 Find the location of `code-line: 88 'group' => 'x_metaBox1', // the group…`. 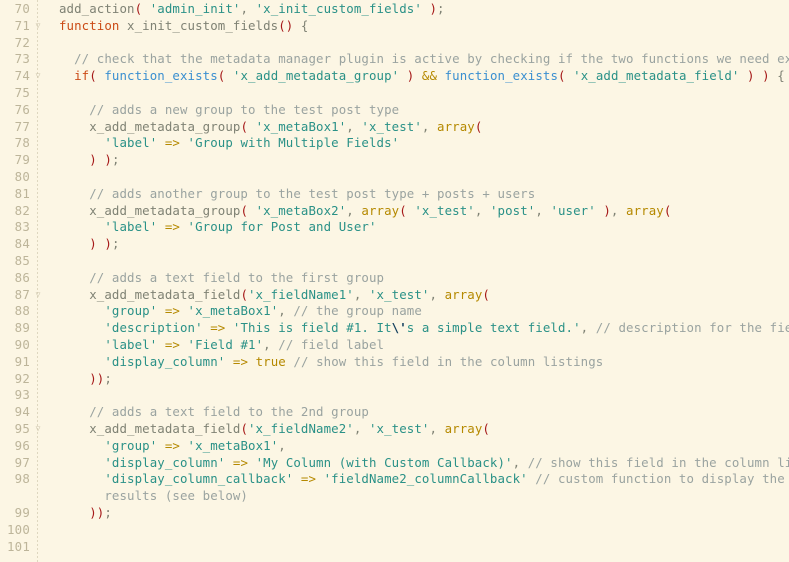

code-line: 88 'group' => 'x_metaBox1', // the group… is located at coordinates (394, 311).